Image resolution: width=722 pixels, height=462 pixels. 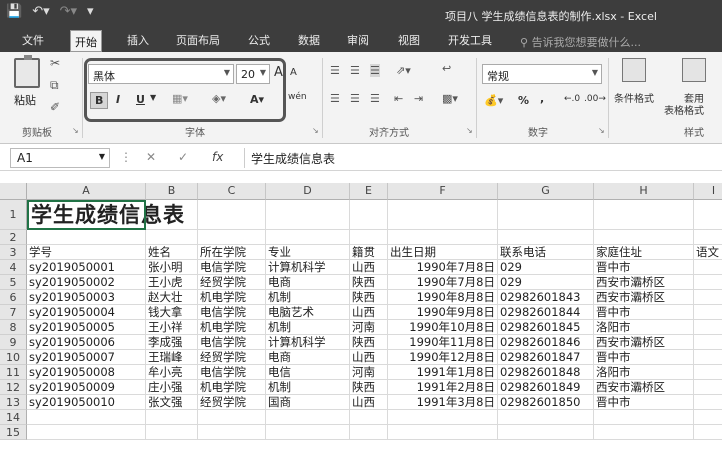 I want to click on table-cell: 02982601849, so click(x=546, y=387).